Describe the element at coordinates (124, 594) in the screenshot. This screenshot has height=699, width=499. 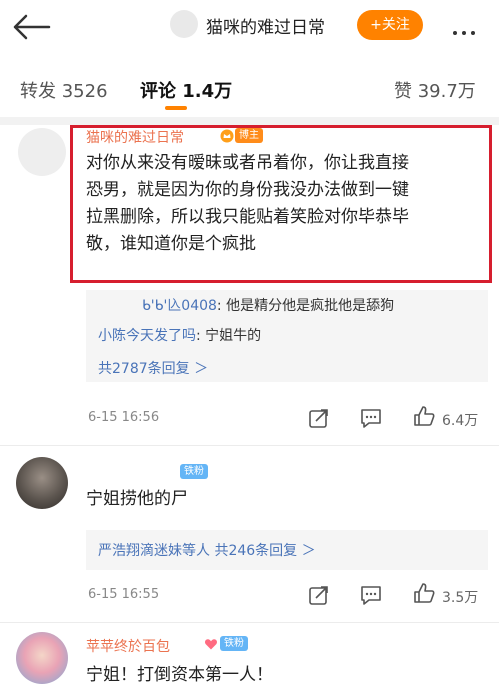
I see `comment-time: 6-15 16:55` at that location.